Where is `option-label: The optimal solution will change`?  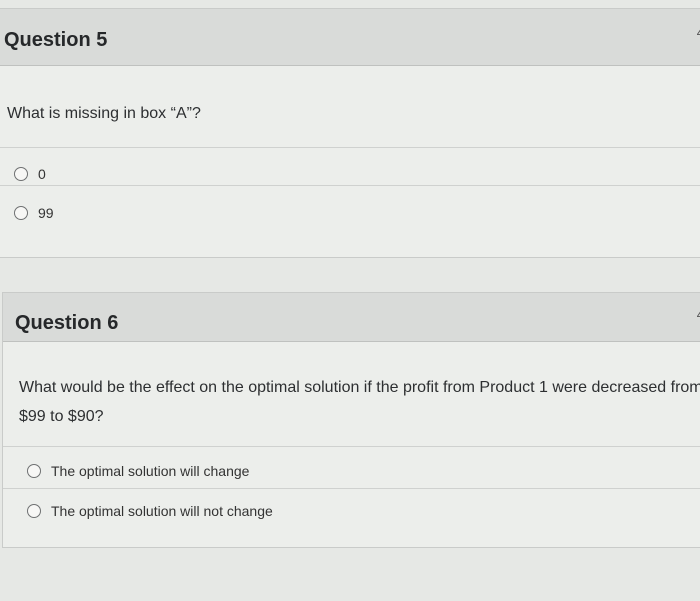
option-label: The optimal solution will change is located at coordinates (150, 471).